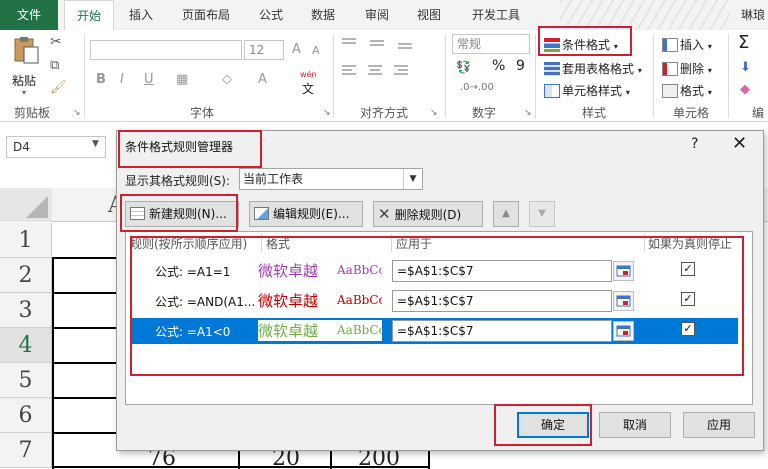 This screenshot has width=768, height=469. Describe the element at coordinates (24, 81) in the screenshot. I see `paste-label: 粘贴` at that location.